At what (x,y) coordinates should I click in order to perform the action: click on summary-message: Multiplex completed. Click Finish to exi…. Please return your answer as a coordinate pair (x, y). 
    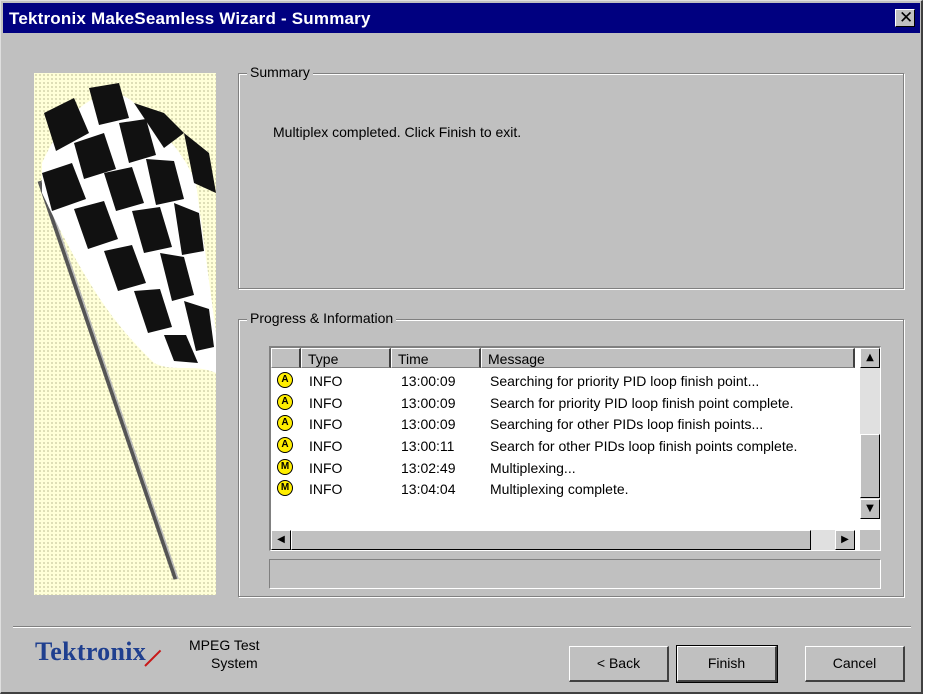
    Looking at the image, I should click on (397, 132).